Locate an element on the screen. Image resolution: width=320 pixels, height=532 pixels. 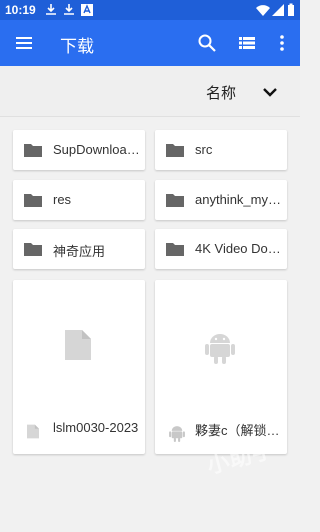
view-list-icon is located at coordinates (247, 43).